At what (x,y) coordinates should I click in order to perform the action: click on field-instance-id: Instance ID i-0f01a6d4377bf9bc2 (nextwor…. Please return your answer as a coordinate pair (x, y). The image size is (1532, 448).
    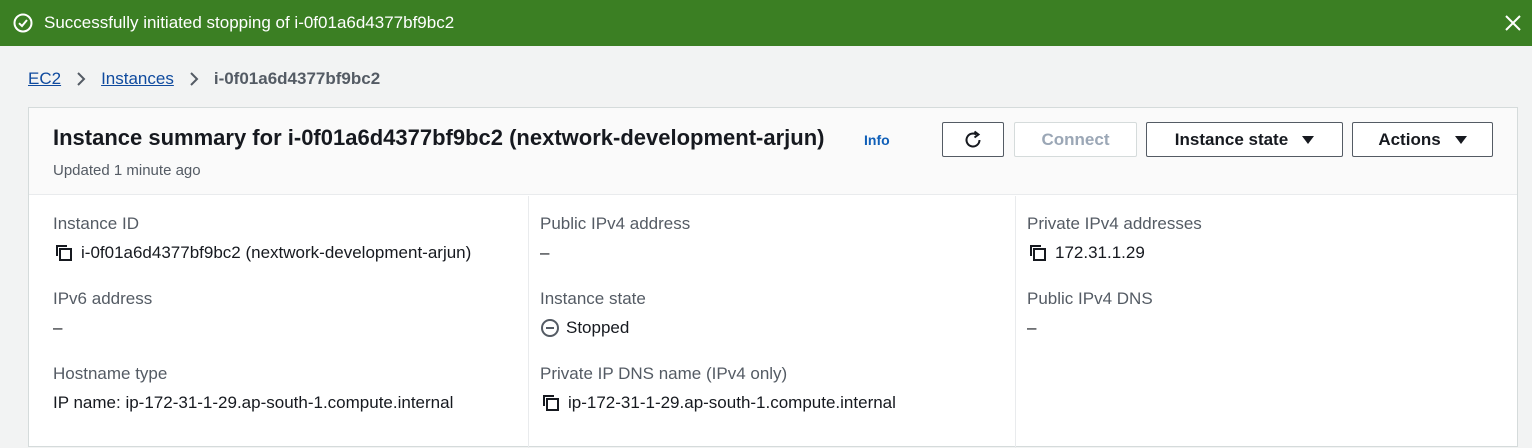
    Looking at the image, I should click on (262, 239).